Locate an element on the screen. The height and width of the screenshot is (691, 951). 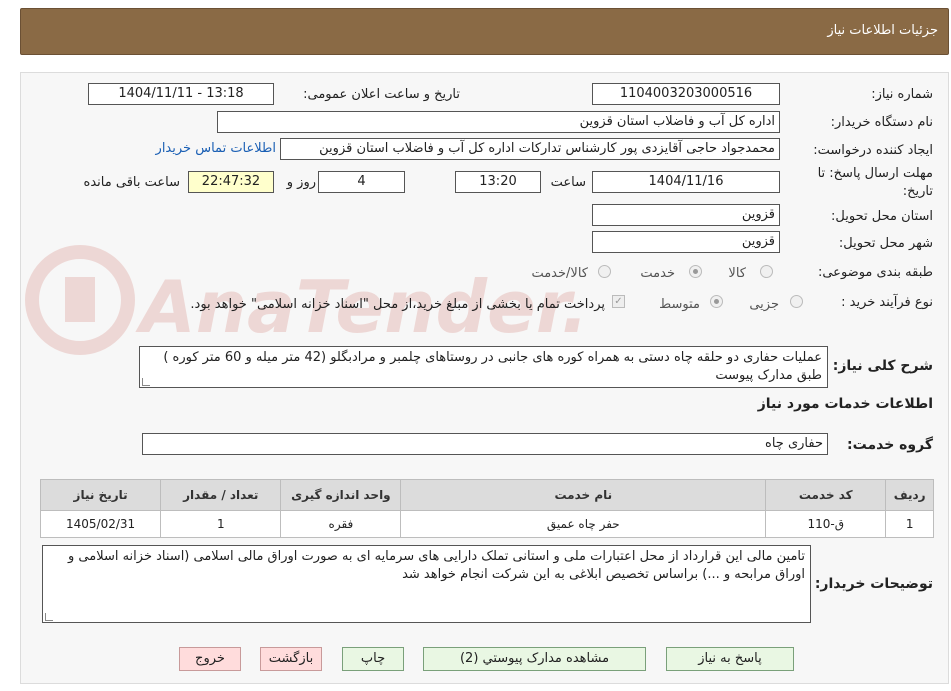
buyer-org-label: نام دستگاه خریدار: is located at coordinates (881, 122).